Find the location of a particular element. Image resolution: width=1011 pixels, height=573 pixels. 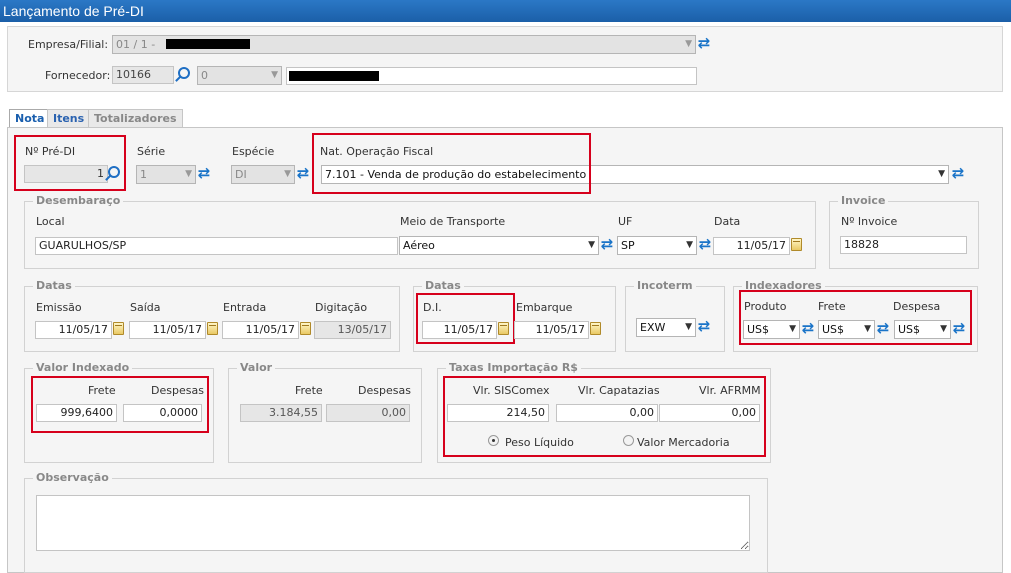

invoice-legend: Invoice is located at coordinates (863, 200).